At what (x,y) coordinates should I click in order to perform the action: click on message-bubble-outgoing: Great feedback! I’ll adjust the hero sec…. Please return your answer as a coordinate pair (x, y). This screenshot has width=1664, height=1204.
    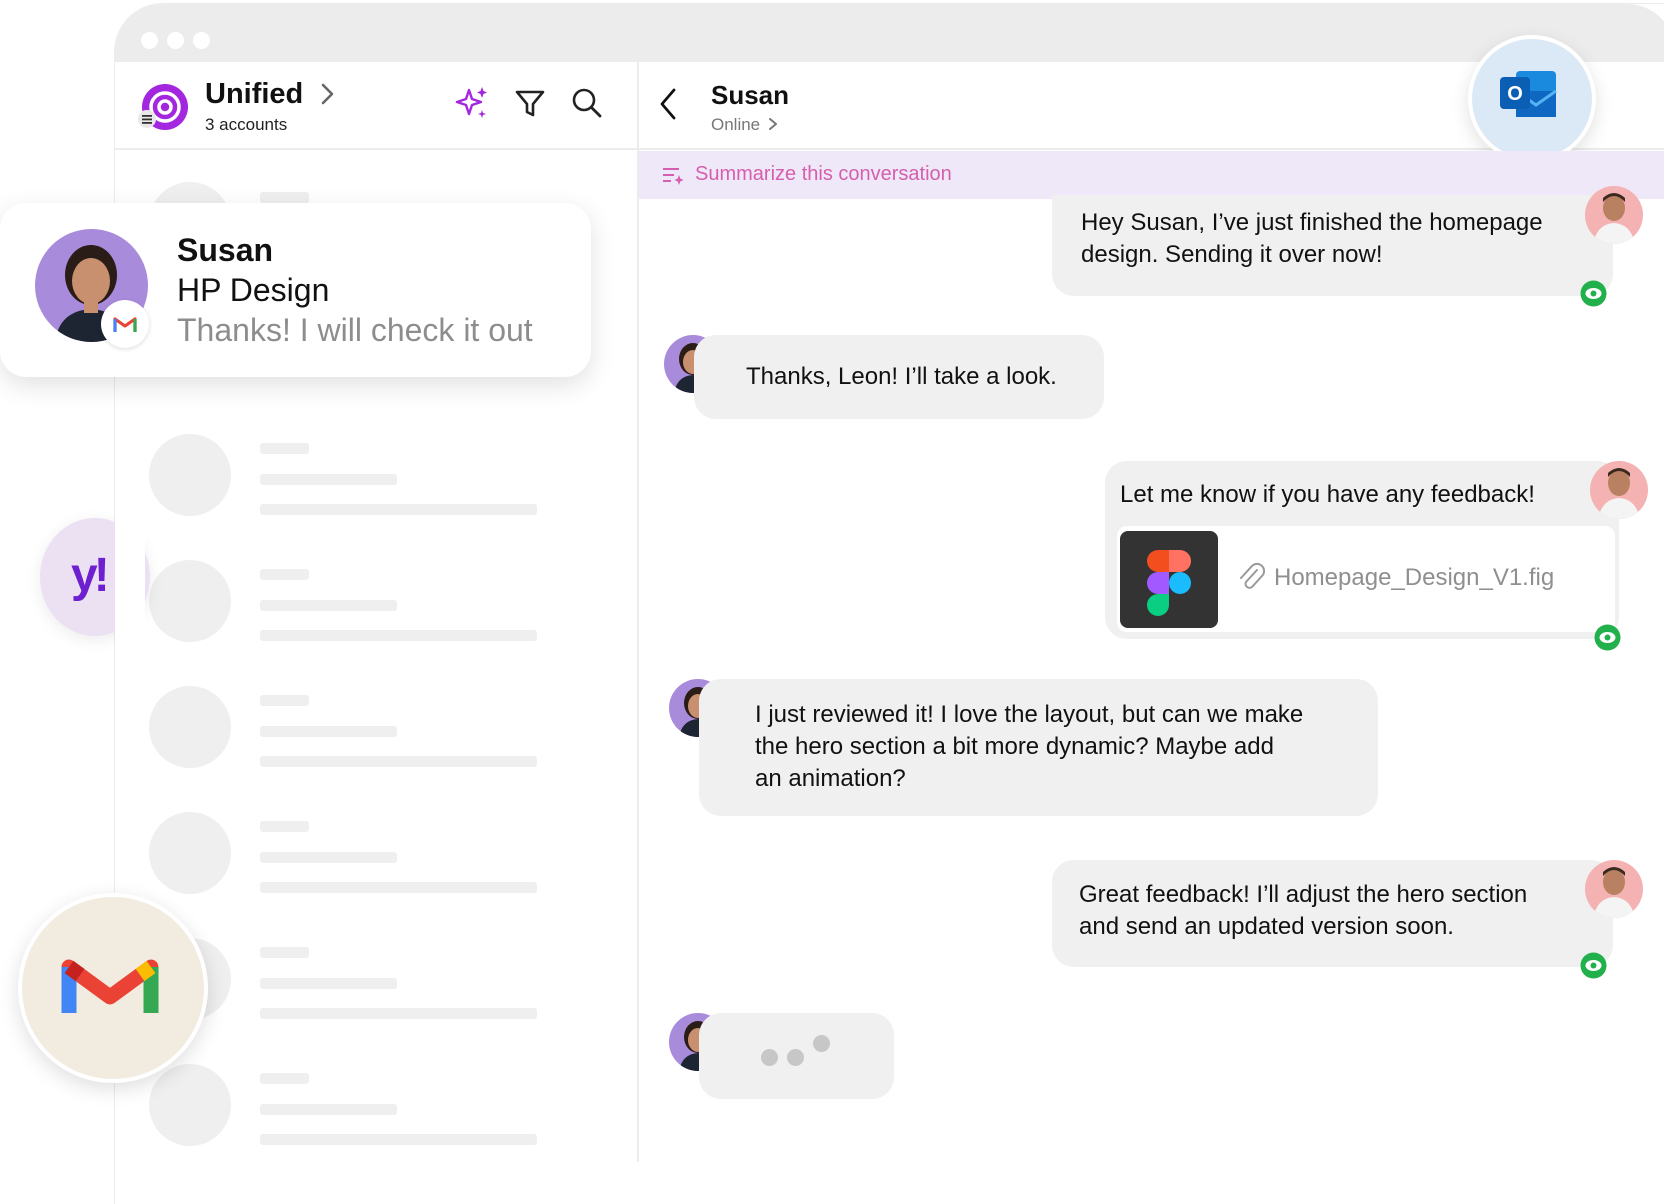
    Looking at the image, I should click on (1332, 913).